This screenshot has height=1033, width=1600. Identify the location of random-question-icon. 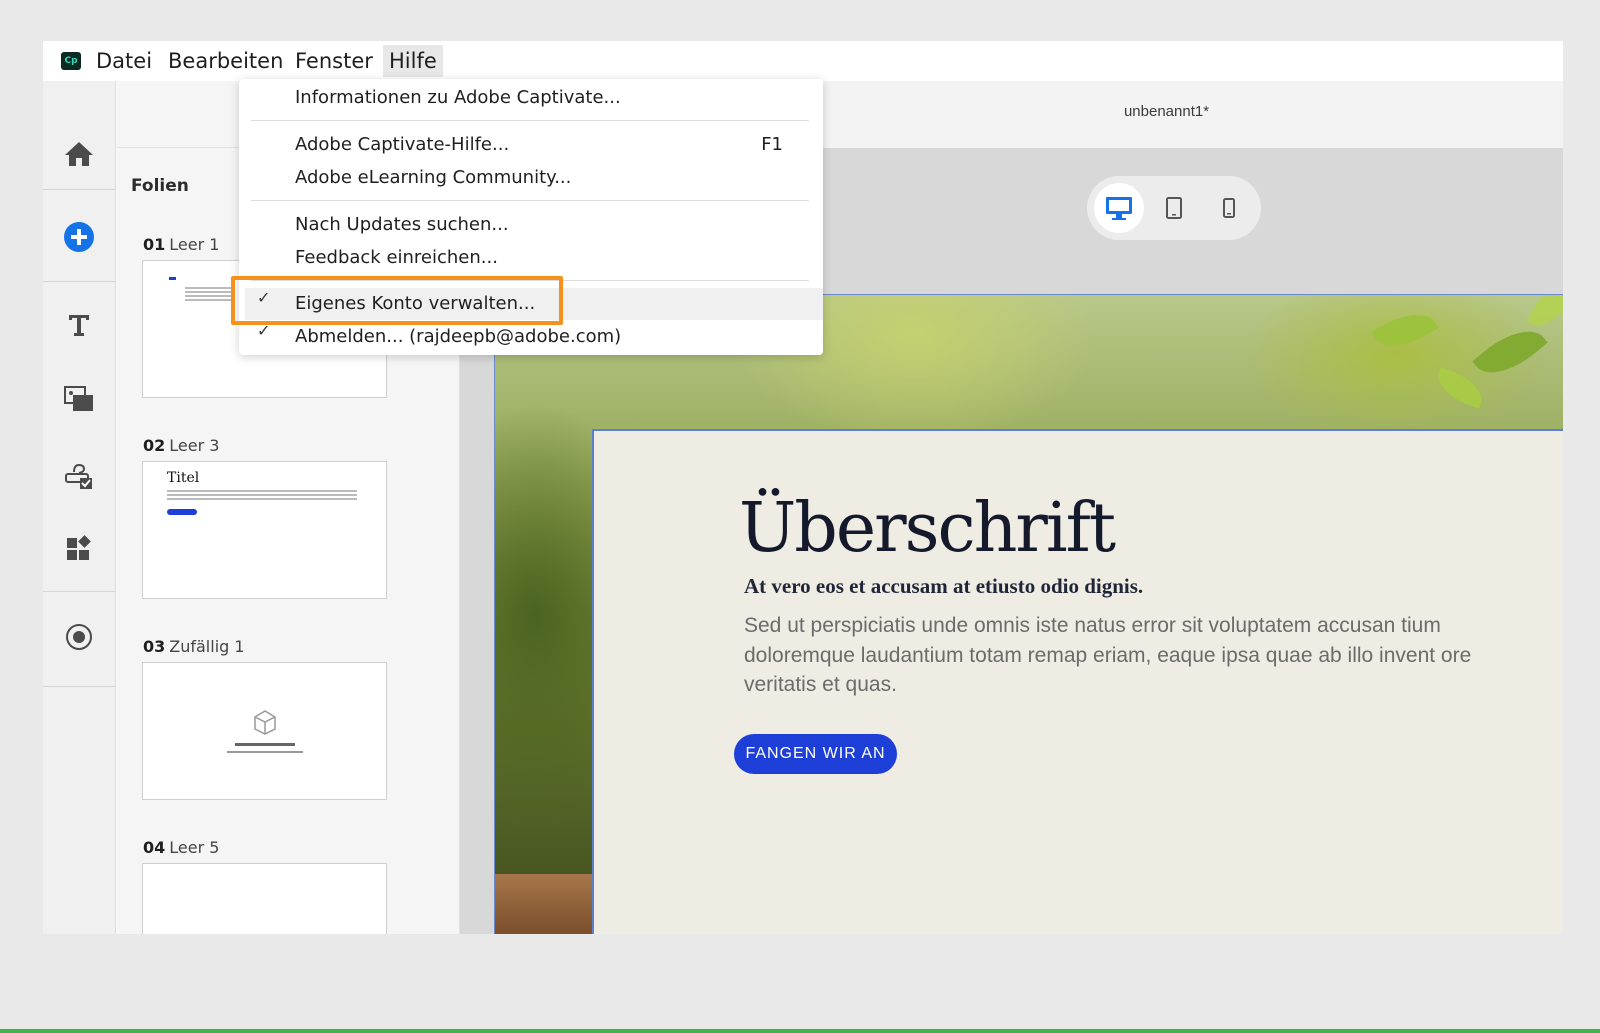
(265, 723).